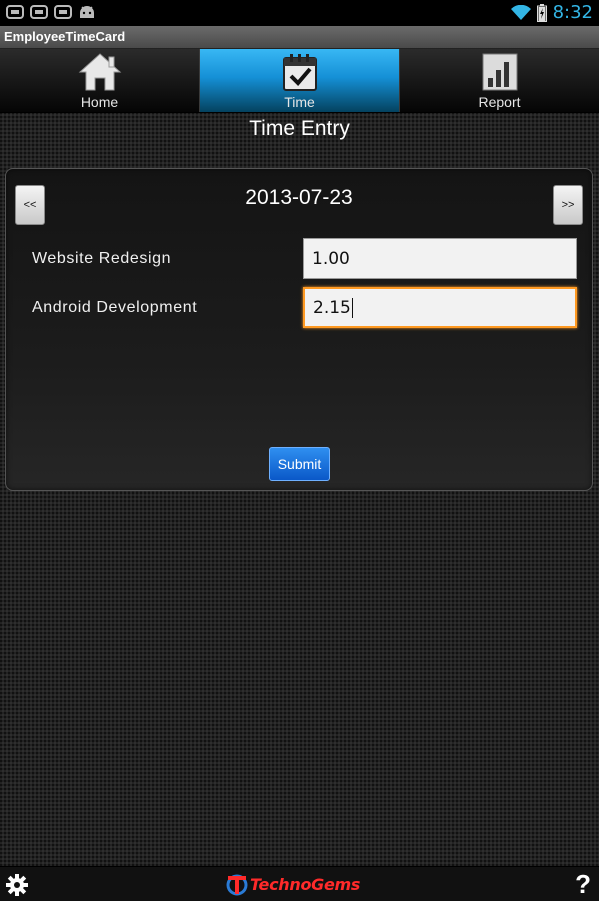  I want to click on submit-button: Submit, so click(299, 464).